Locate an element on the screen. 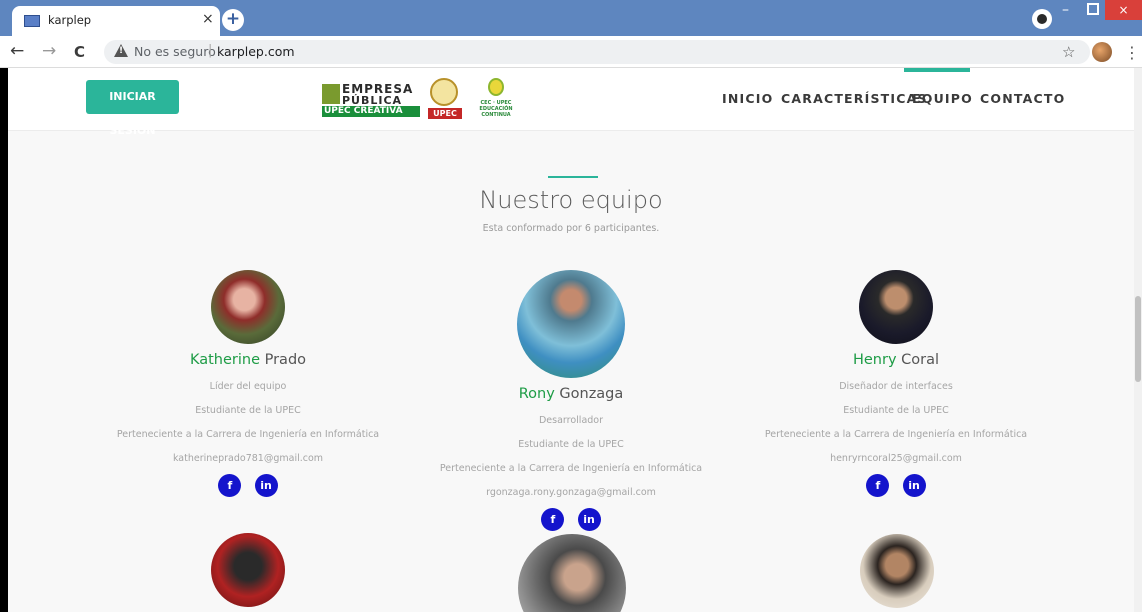  member-last-name: Coral is located at coordinates (920, 360).